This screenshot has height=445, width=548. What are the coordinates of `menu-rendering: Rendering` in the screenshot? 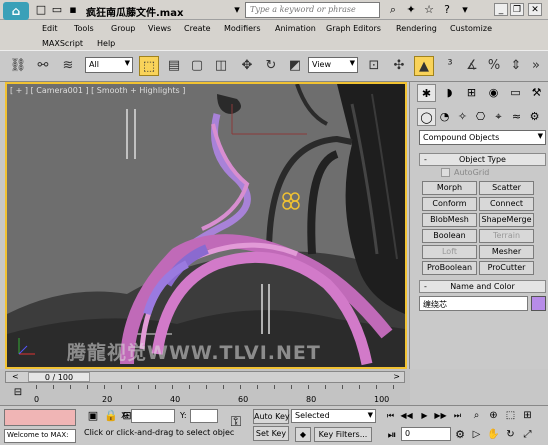 It's located at (416, 28).